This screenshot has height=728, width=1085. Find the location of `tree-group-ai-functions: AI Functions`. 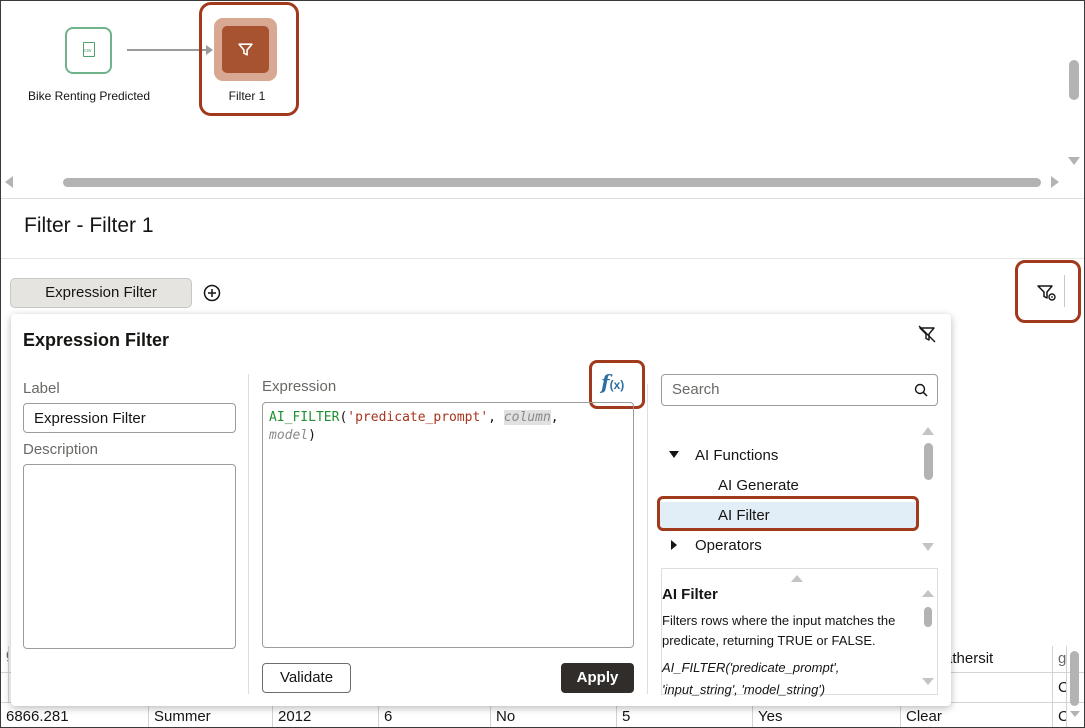

tree-group-ai-functions: AI Functions is located at coordinates (736, 455).